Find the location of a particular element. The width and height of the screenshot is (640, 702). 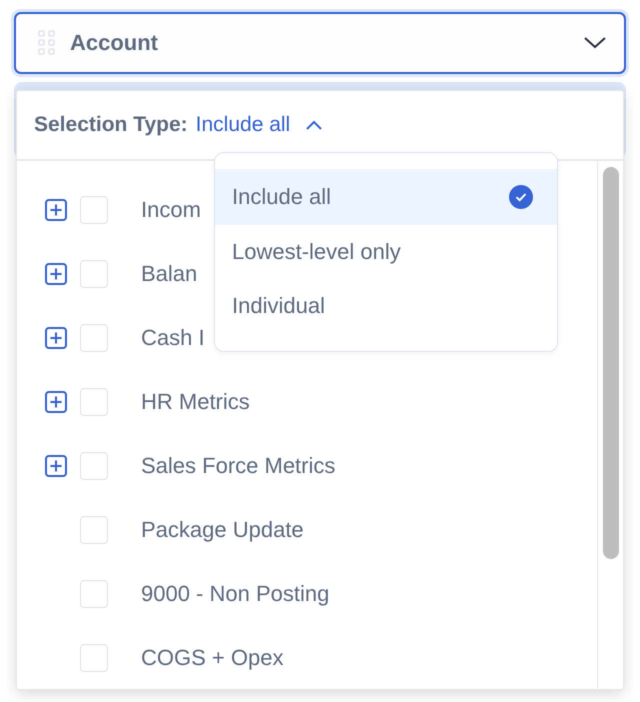

menu-option: Lowest-level only is located at coordinates (386, 252).